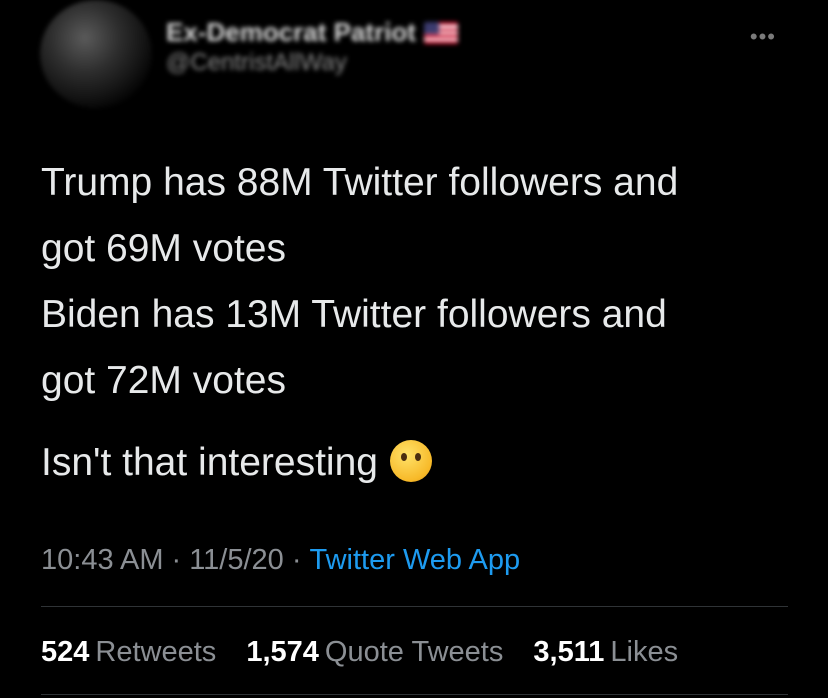  I want to click on display-name-text: Ex-Democrat Patriot, so click(291, 32).